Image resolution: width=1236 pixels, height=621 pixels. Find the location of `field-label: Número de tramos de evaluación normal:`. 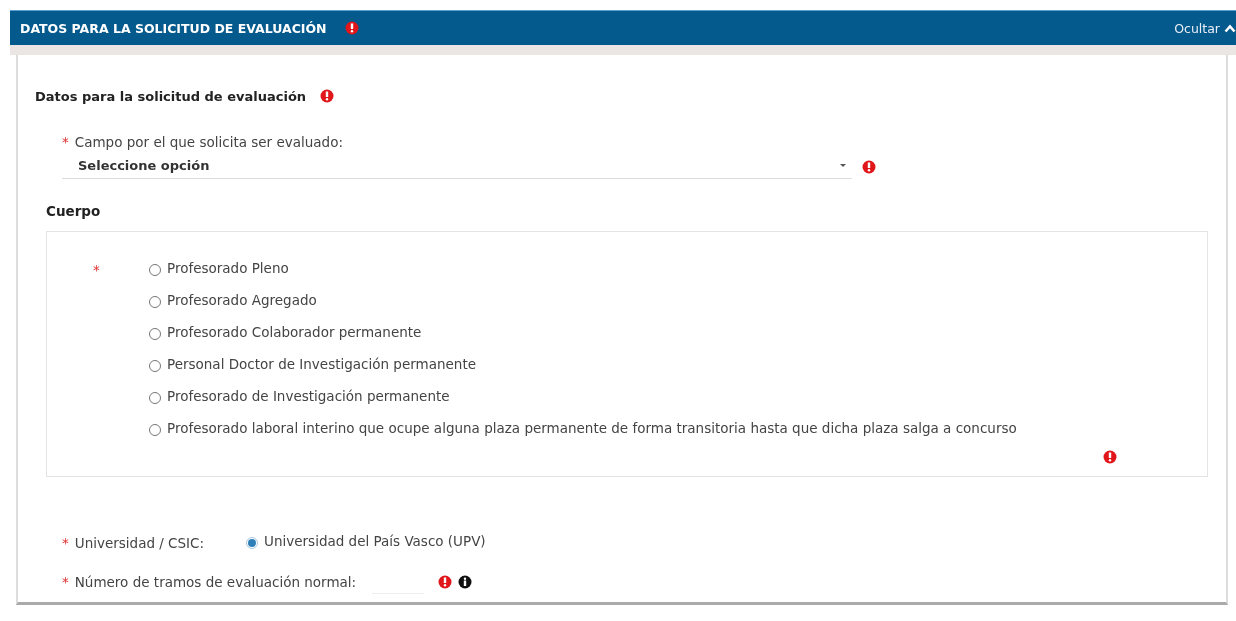

field-label: Número de tramos de evaluación normal: is located at coordinates (215, 581).